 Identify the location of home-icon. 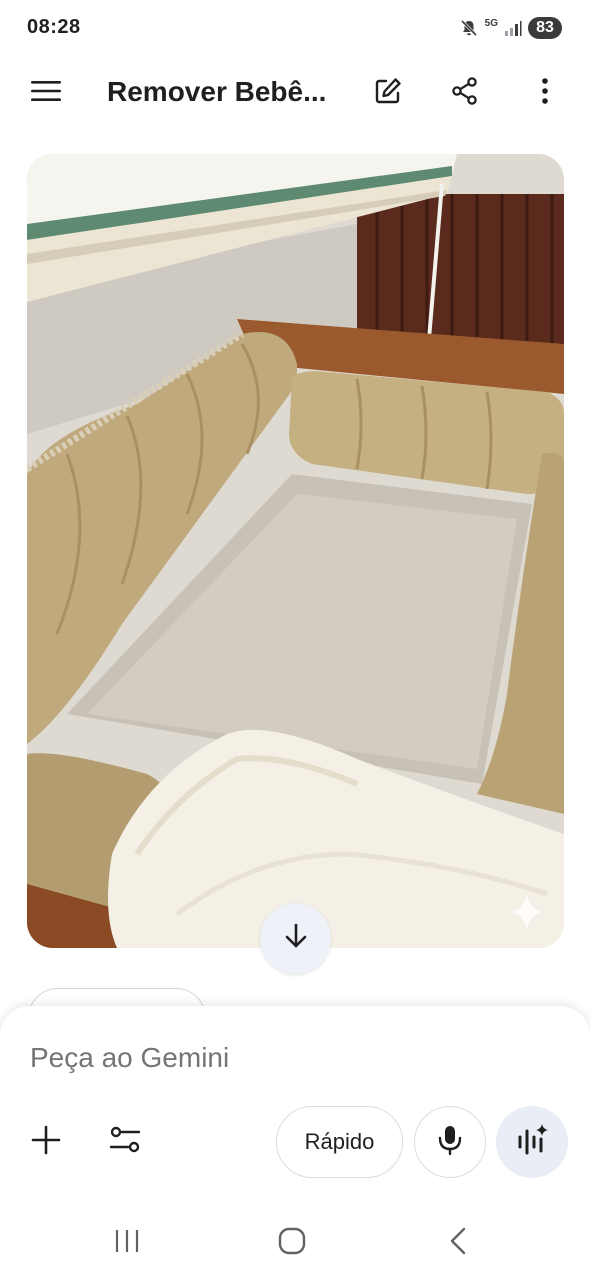
(292, 1243).